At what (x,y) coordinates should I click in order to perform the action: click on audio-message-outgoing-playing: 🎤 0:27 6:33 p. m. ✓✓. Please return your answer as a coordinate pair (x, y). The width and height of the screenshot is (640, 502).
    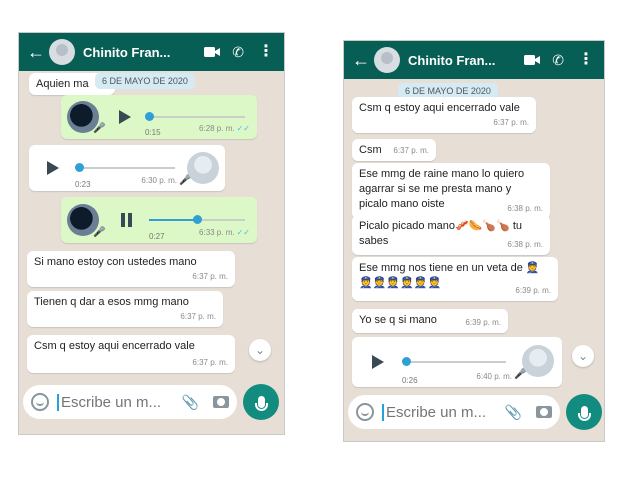
    Looking at the image, I should click on (159, 220).